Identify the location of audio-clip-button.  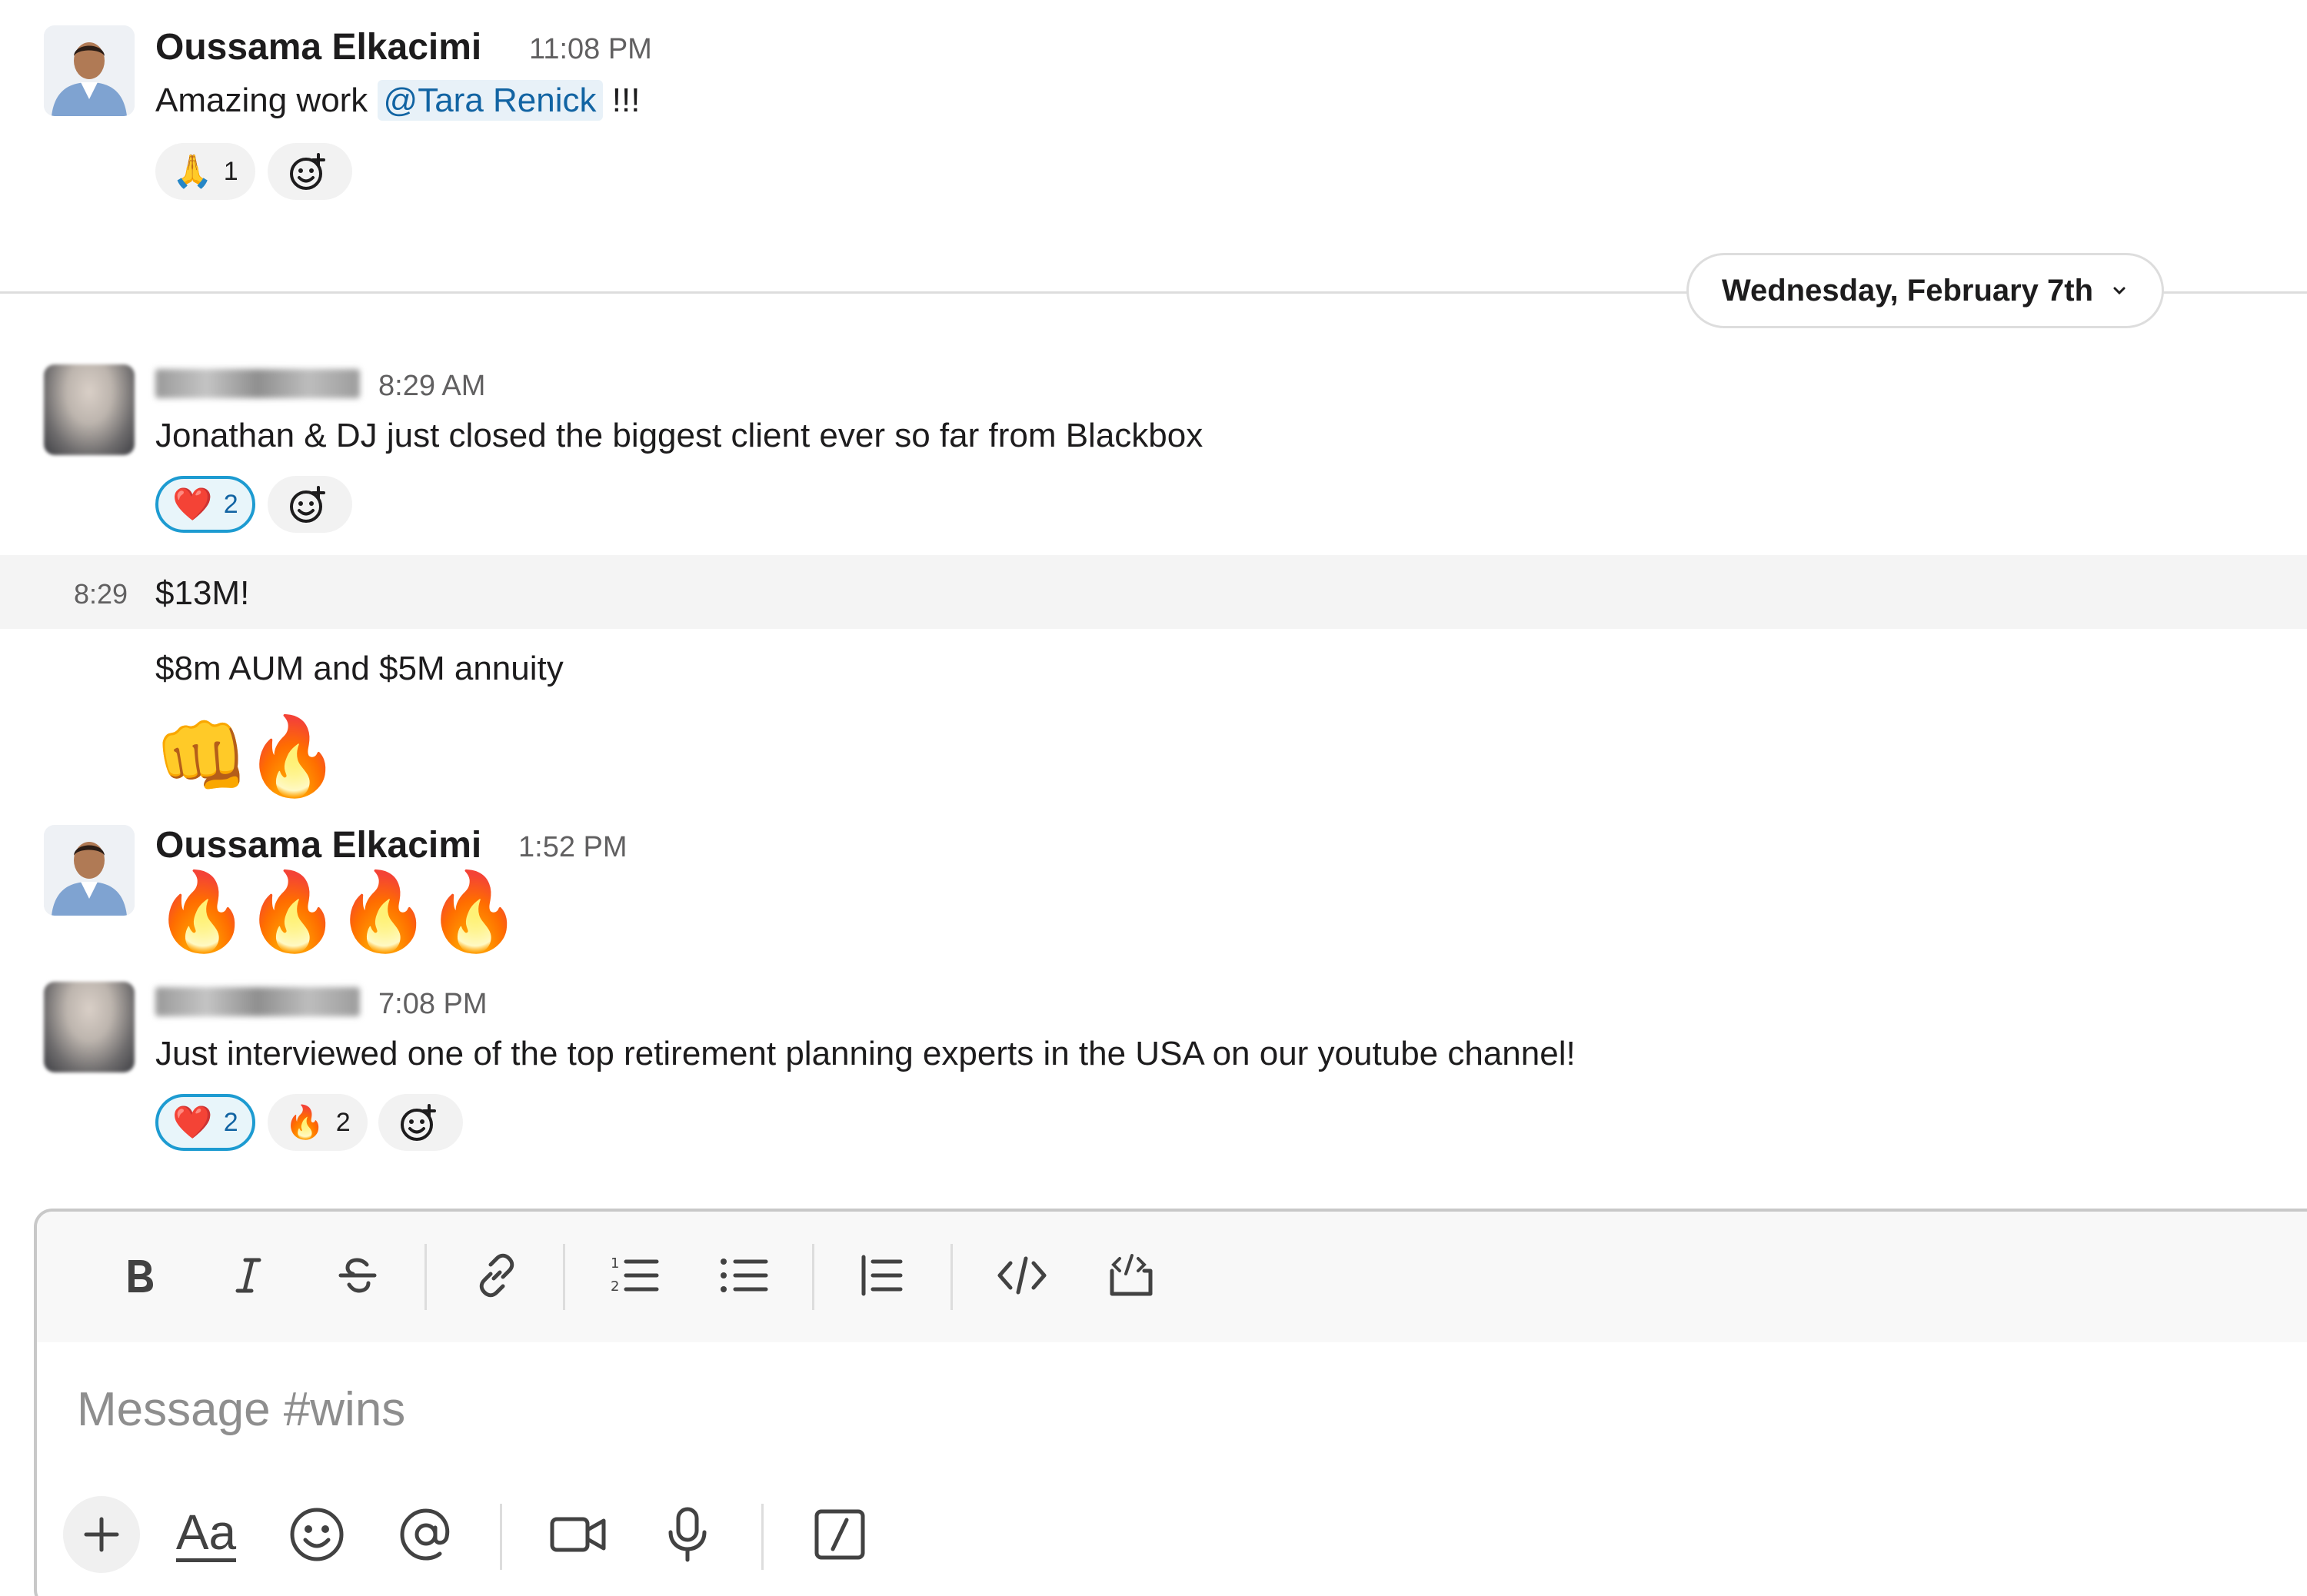
(687, 1534).